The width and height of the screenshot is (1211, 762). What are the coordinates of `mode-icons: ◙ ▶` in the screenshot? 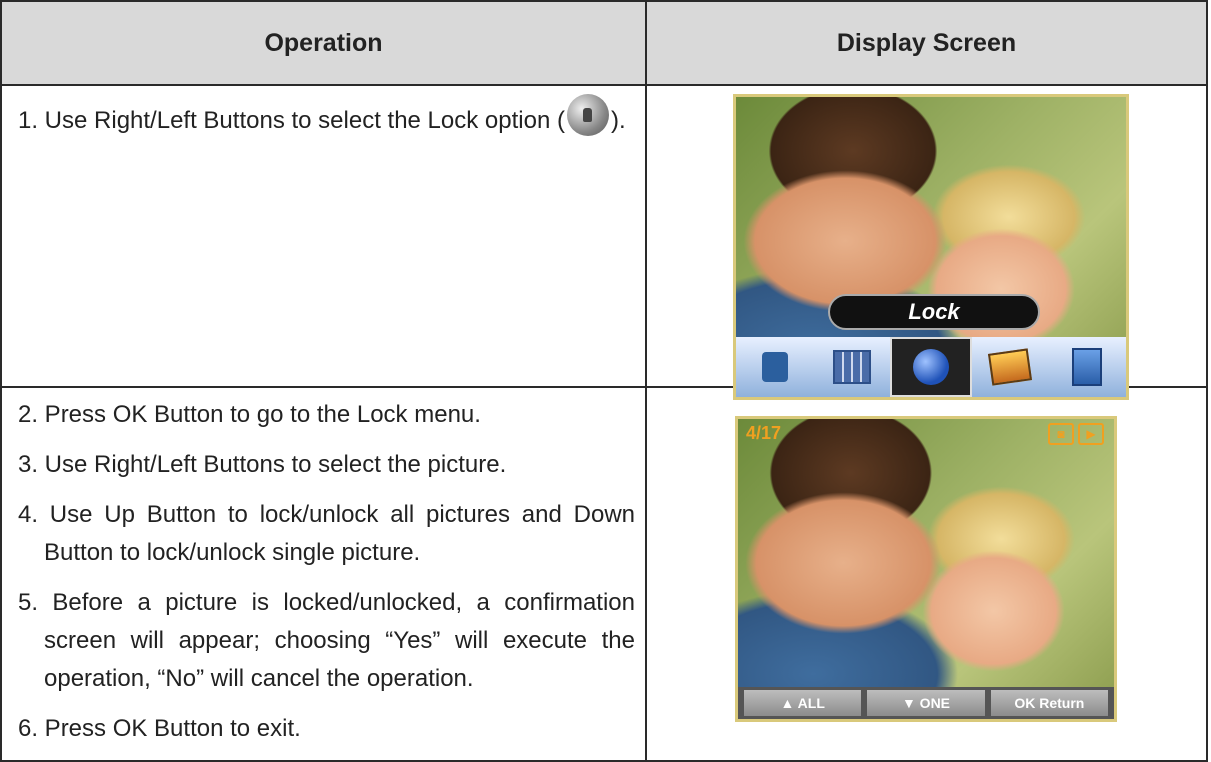 It's located at (1076, 434).